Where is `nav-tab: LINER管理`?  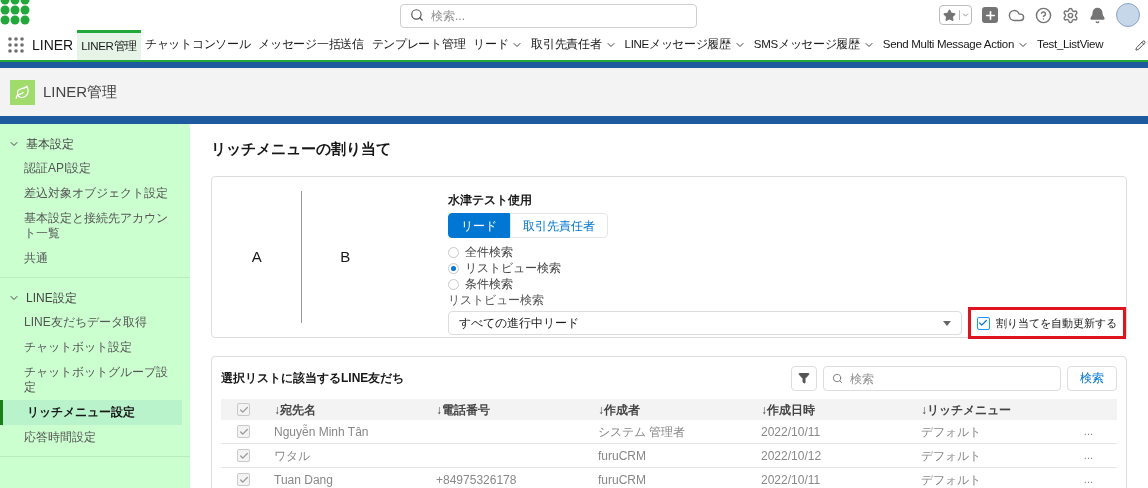
nav-tab: LINER管理 is located at coordinates (109, 45).